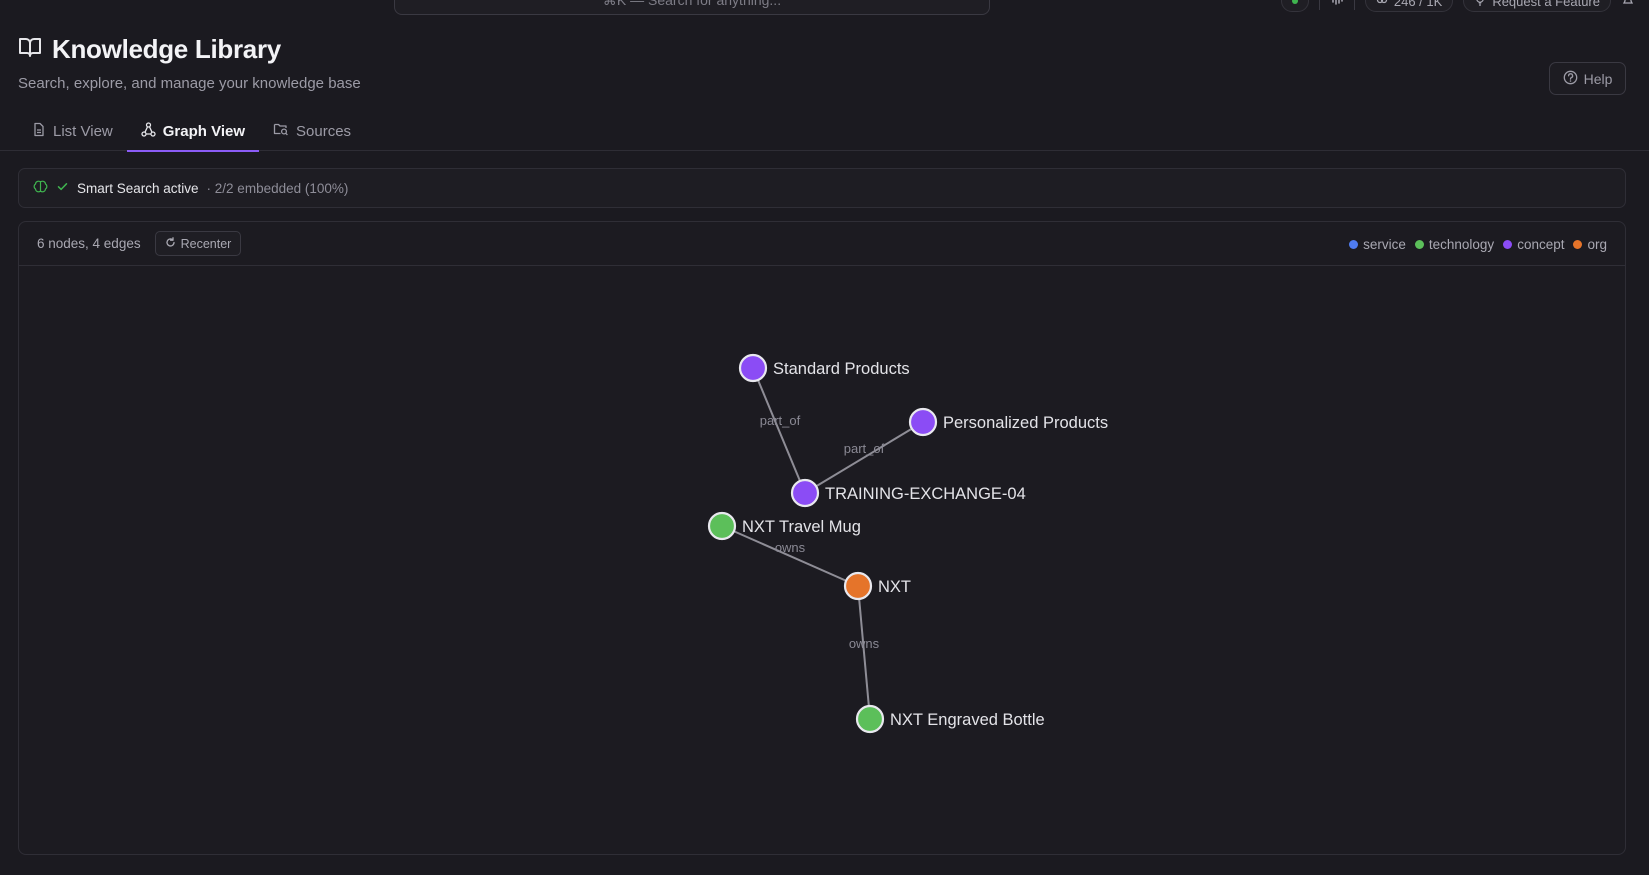  I want to click on check-icon, so click(62, 188).